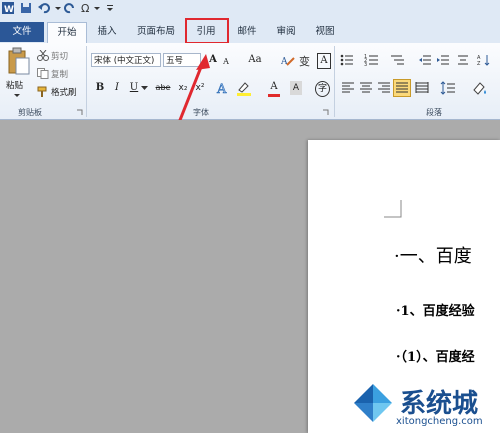  What do you see at coordinates (433, 256) in the screenshot?
I see `heading-1: ·一、百度` at bounding box center [433, 256].